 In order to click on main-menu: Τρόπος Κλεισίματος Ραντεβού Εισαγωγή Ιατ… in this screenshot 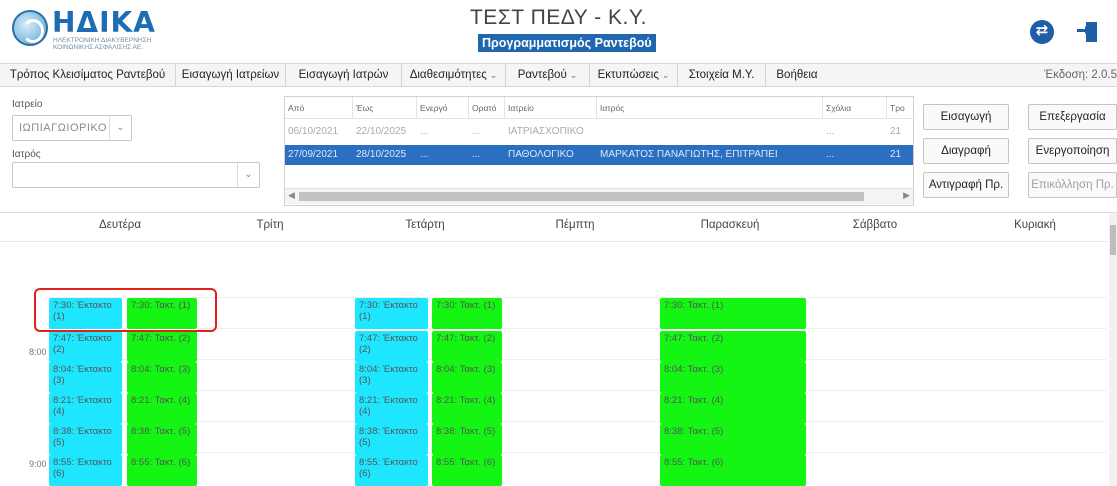, I will do `click(558, 75)`.